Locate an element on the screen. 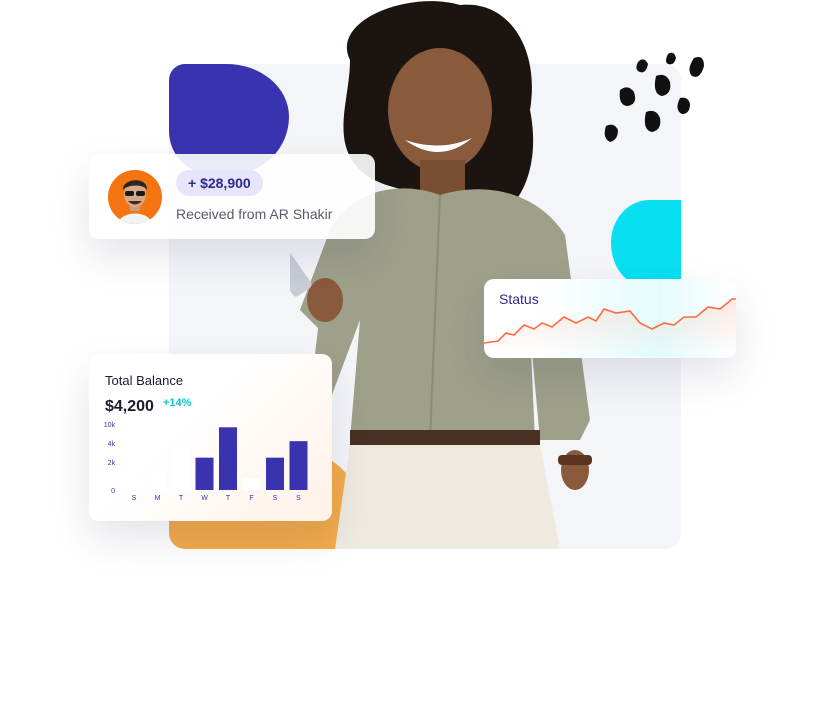 The width and height of the screenshot is (815, 720). y-tick-label: 10k is located at coordinates (110, 425).